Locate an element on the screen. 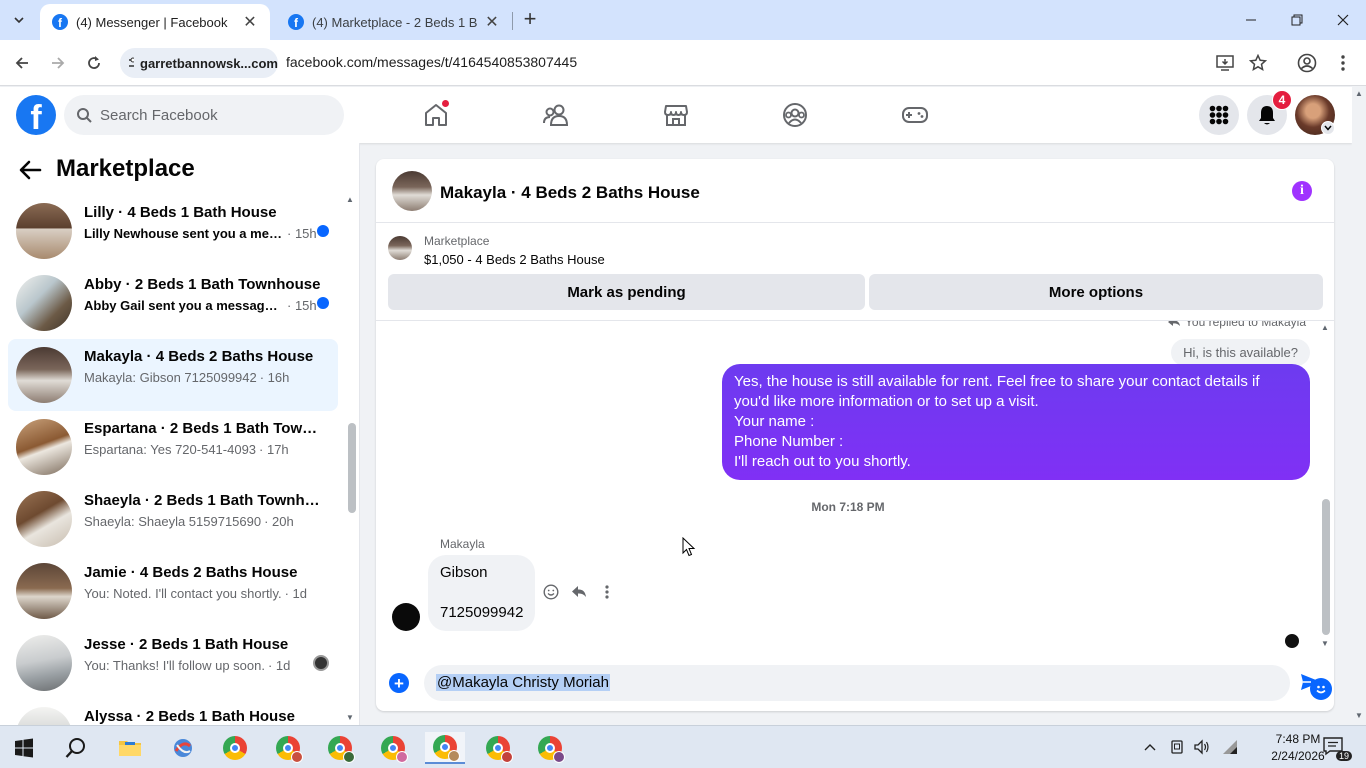 This screenshot has width=1366, height=768. sender-name: Makayla is located at coordinates (462, 544).